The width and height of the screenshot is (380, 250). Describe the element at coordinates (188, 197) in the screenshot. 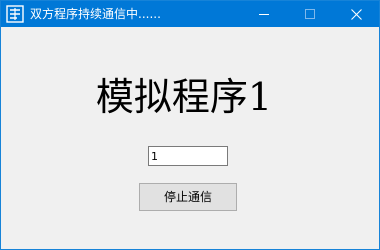

I see `stop-communication-button: 停止通信` at that location.